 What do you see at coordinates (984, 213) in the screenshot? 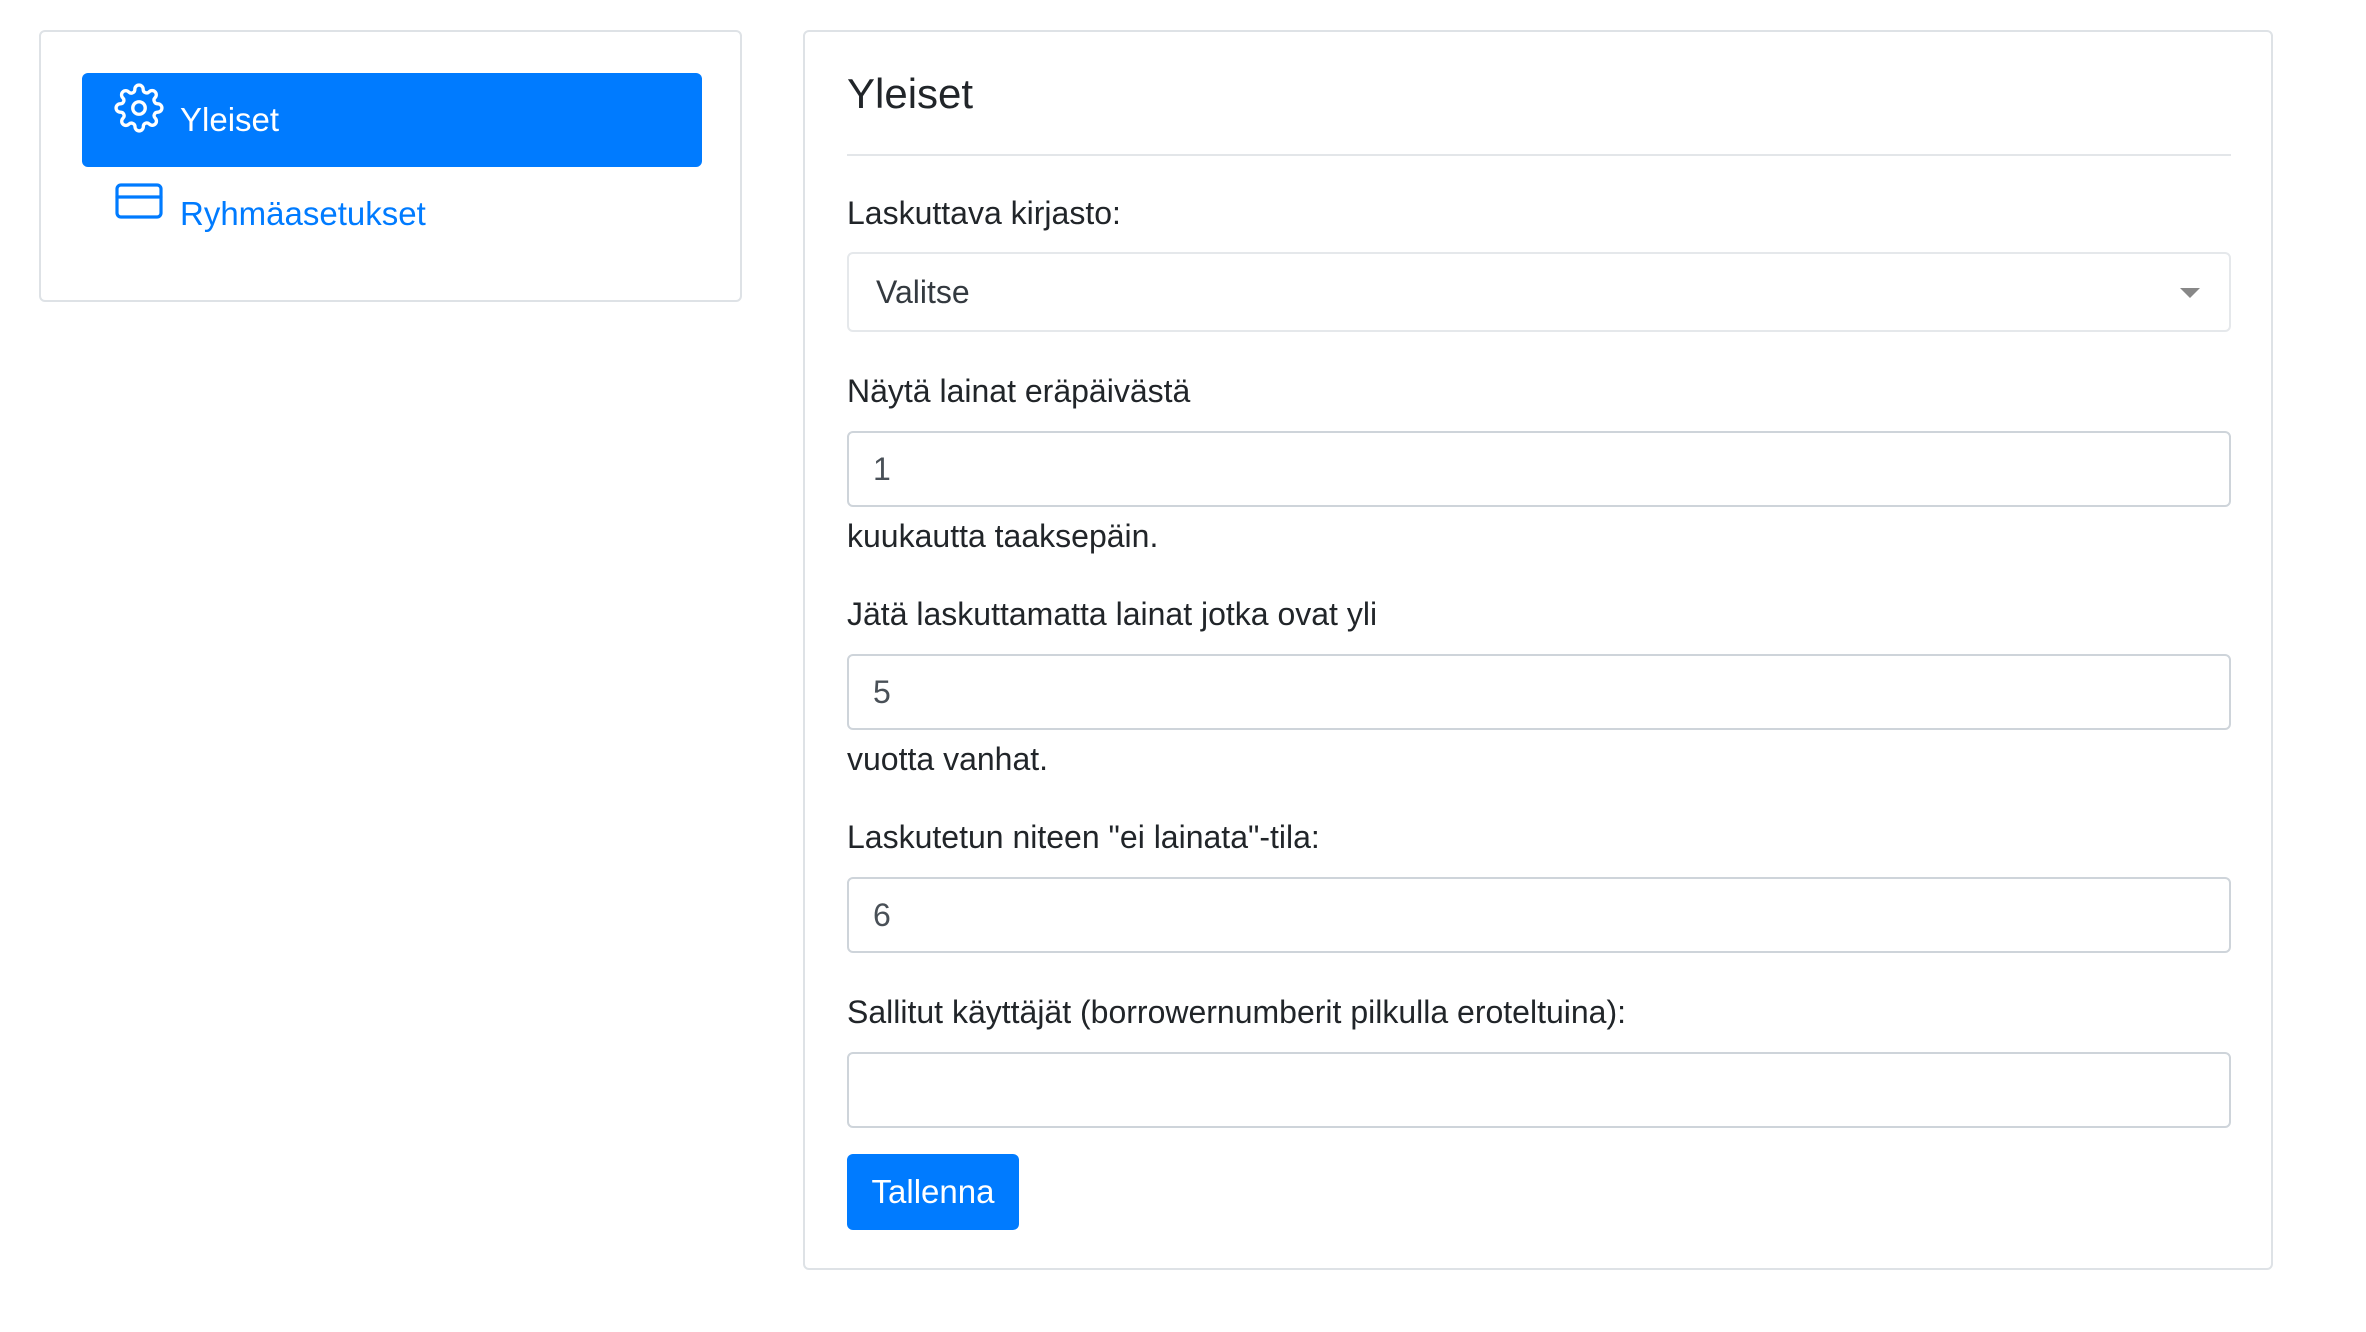
I see `billing-library-label: Laskuttava kirjasto:` at bounding box center [984, 213].